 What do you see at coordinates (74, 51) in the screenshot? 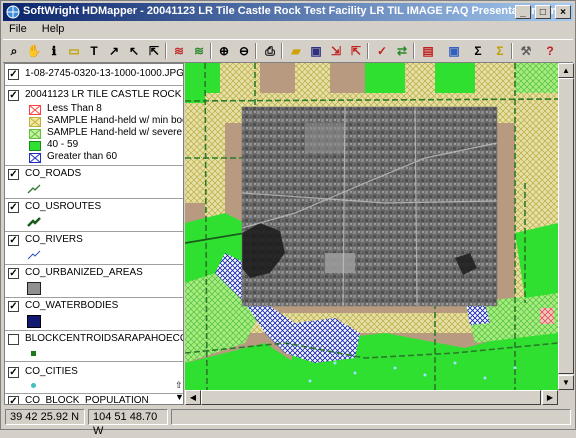
I see `label-icon: ▭` at bounding box center [74, 51].